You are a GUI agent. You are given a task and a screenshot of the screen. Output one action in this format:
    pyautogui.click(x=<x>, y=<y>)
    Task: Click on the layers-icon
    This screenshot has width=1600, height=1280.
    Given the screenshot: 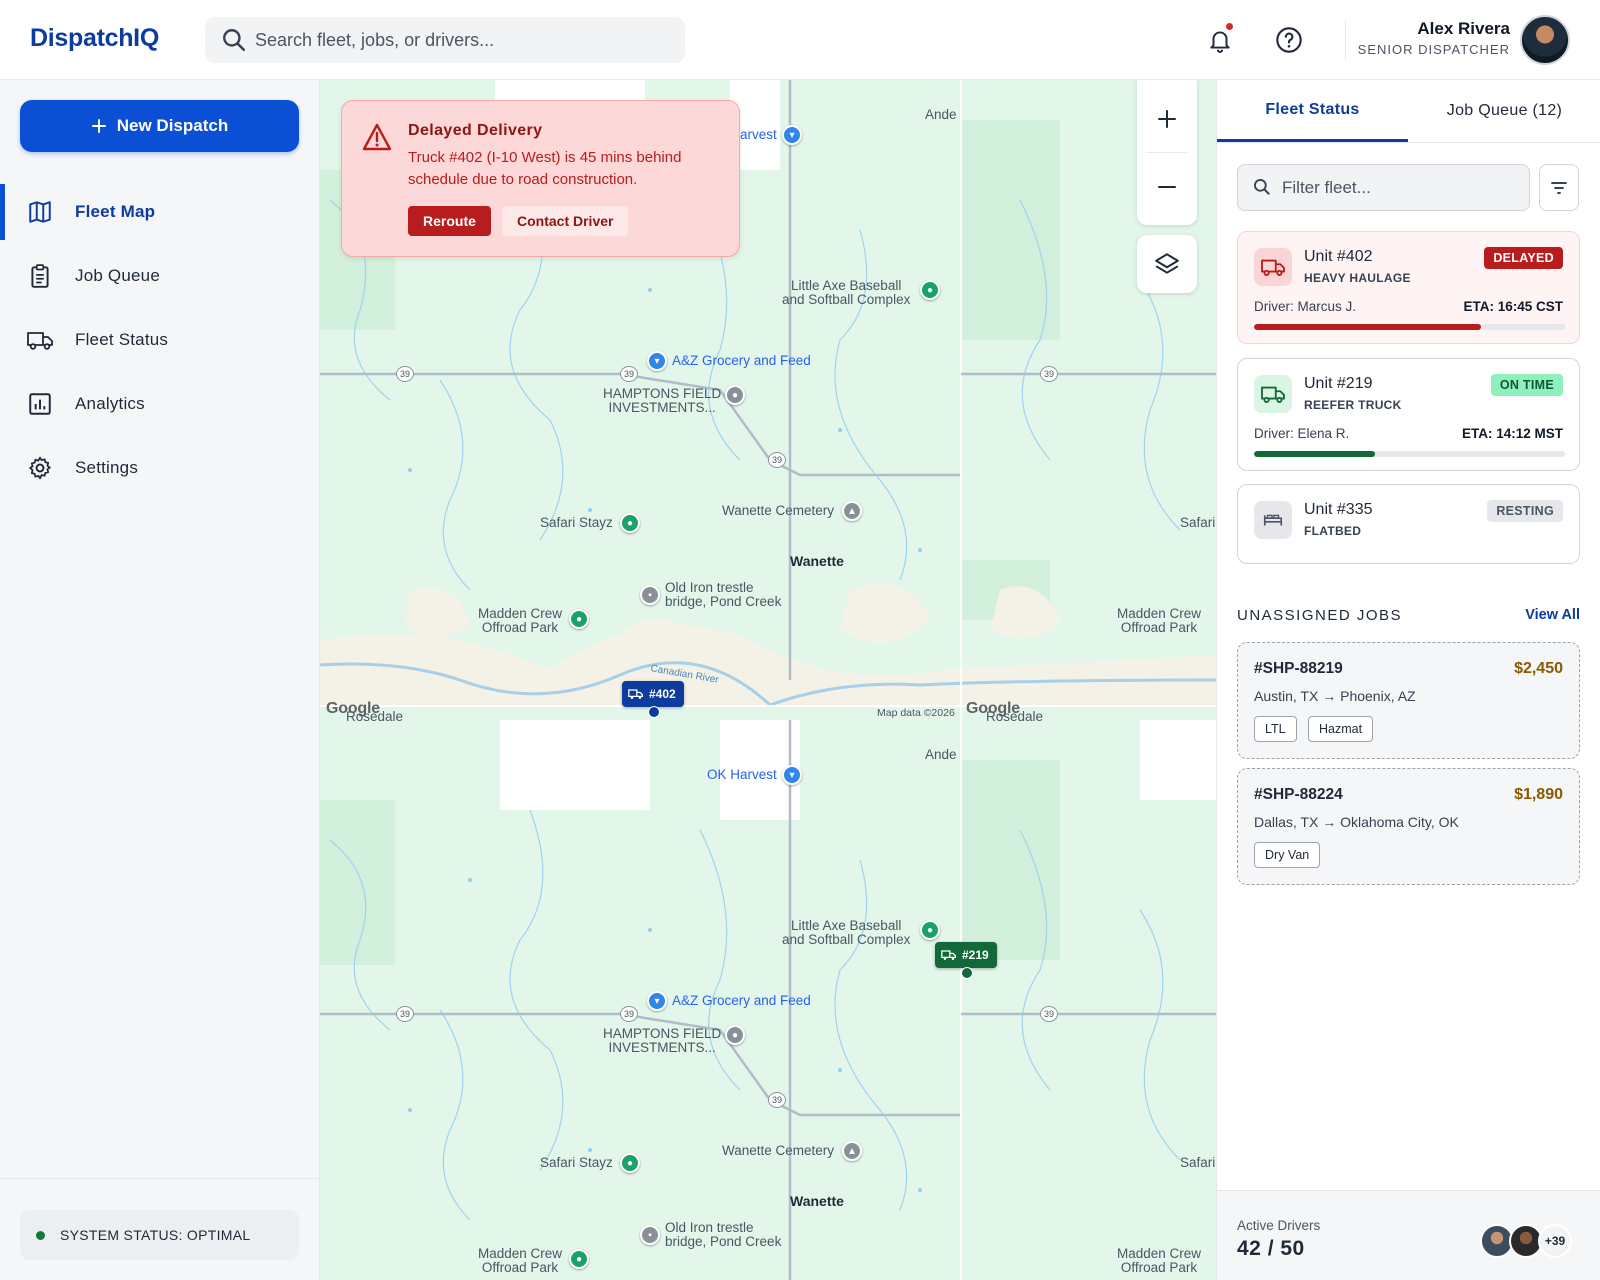 What is the action you would take?
    pyautogui.click(x=1167, y=263)
    